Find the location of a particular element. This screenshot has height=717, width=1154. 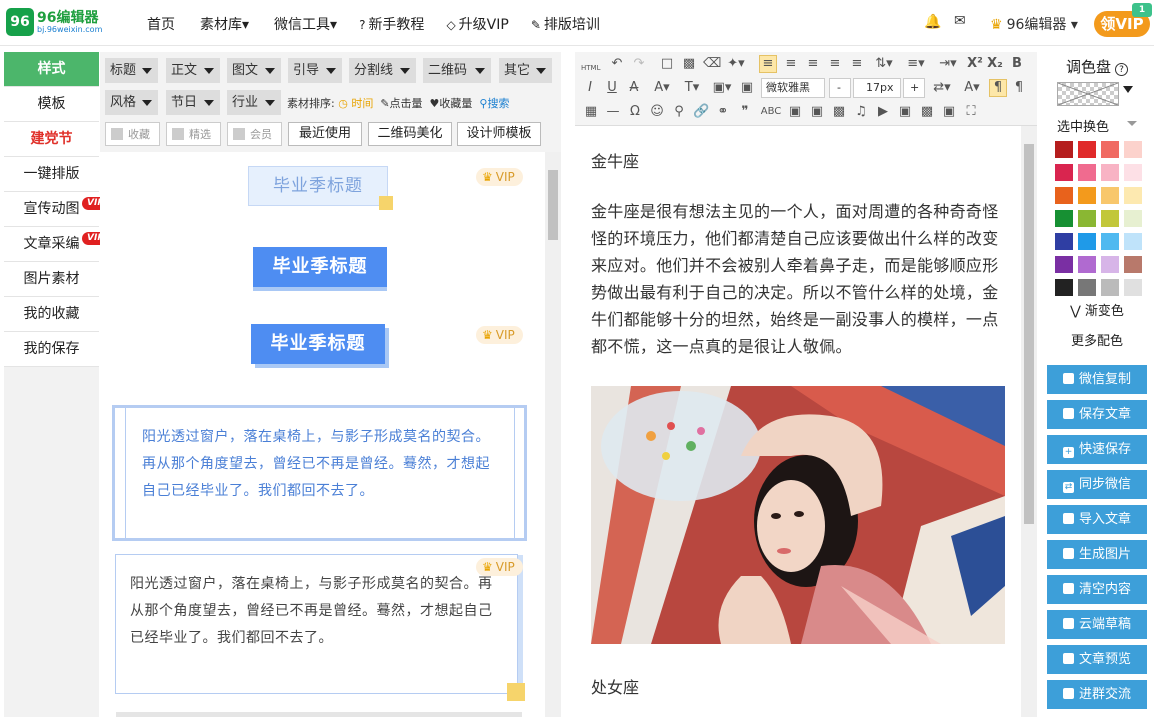

chevron-down-icon is located at coordinates (1128, 89).